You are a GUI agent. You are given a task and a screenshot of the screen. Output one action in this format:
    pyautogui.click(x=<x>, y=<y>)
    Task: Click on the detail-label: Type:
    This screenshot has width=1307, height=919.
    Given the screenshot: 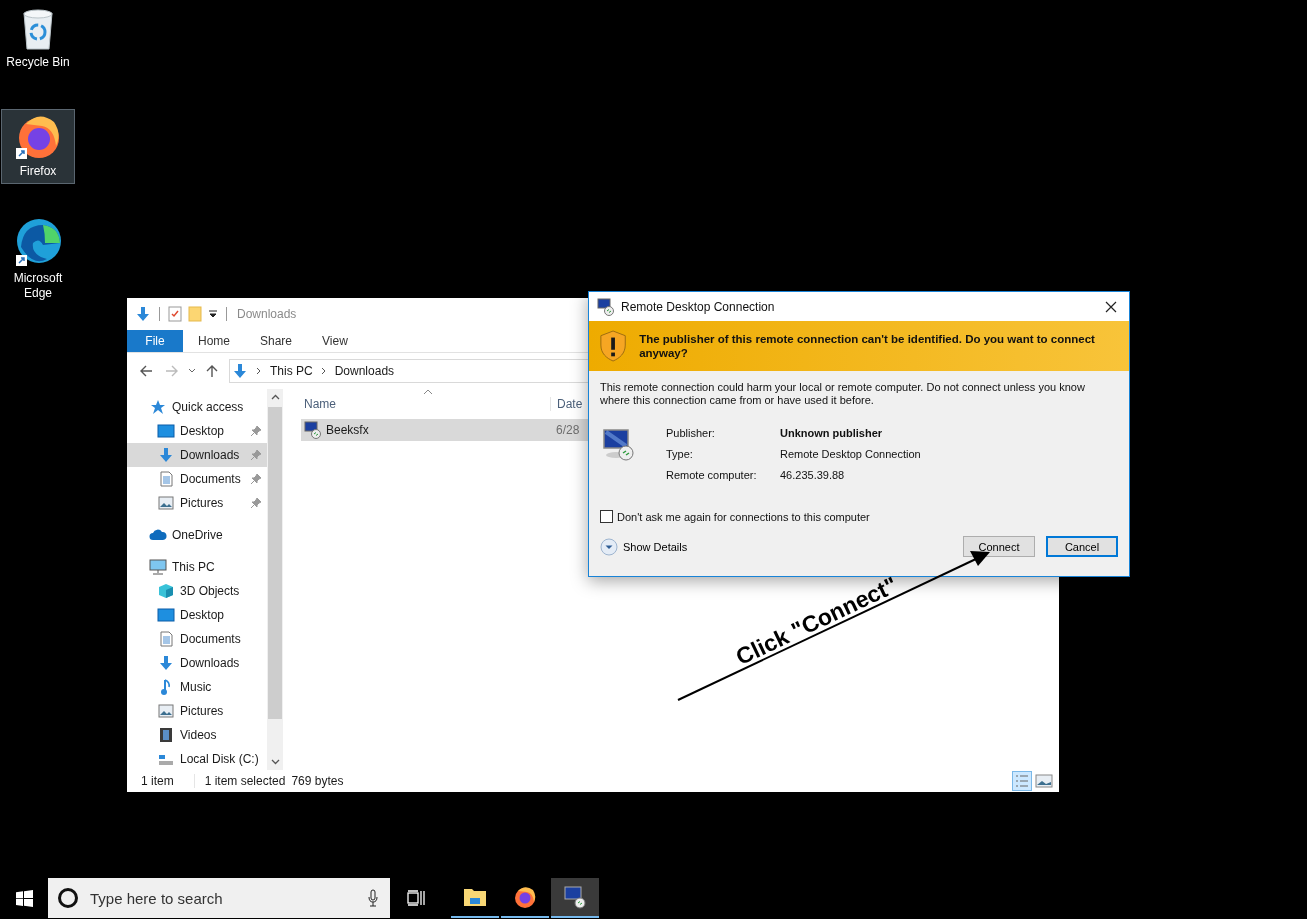 What is the action you would take?
    pyautogui.click(x=680, y=454)
    